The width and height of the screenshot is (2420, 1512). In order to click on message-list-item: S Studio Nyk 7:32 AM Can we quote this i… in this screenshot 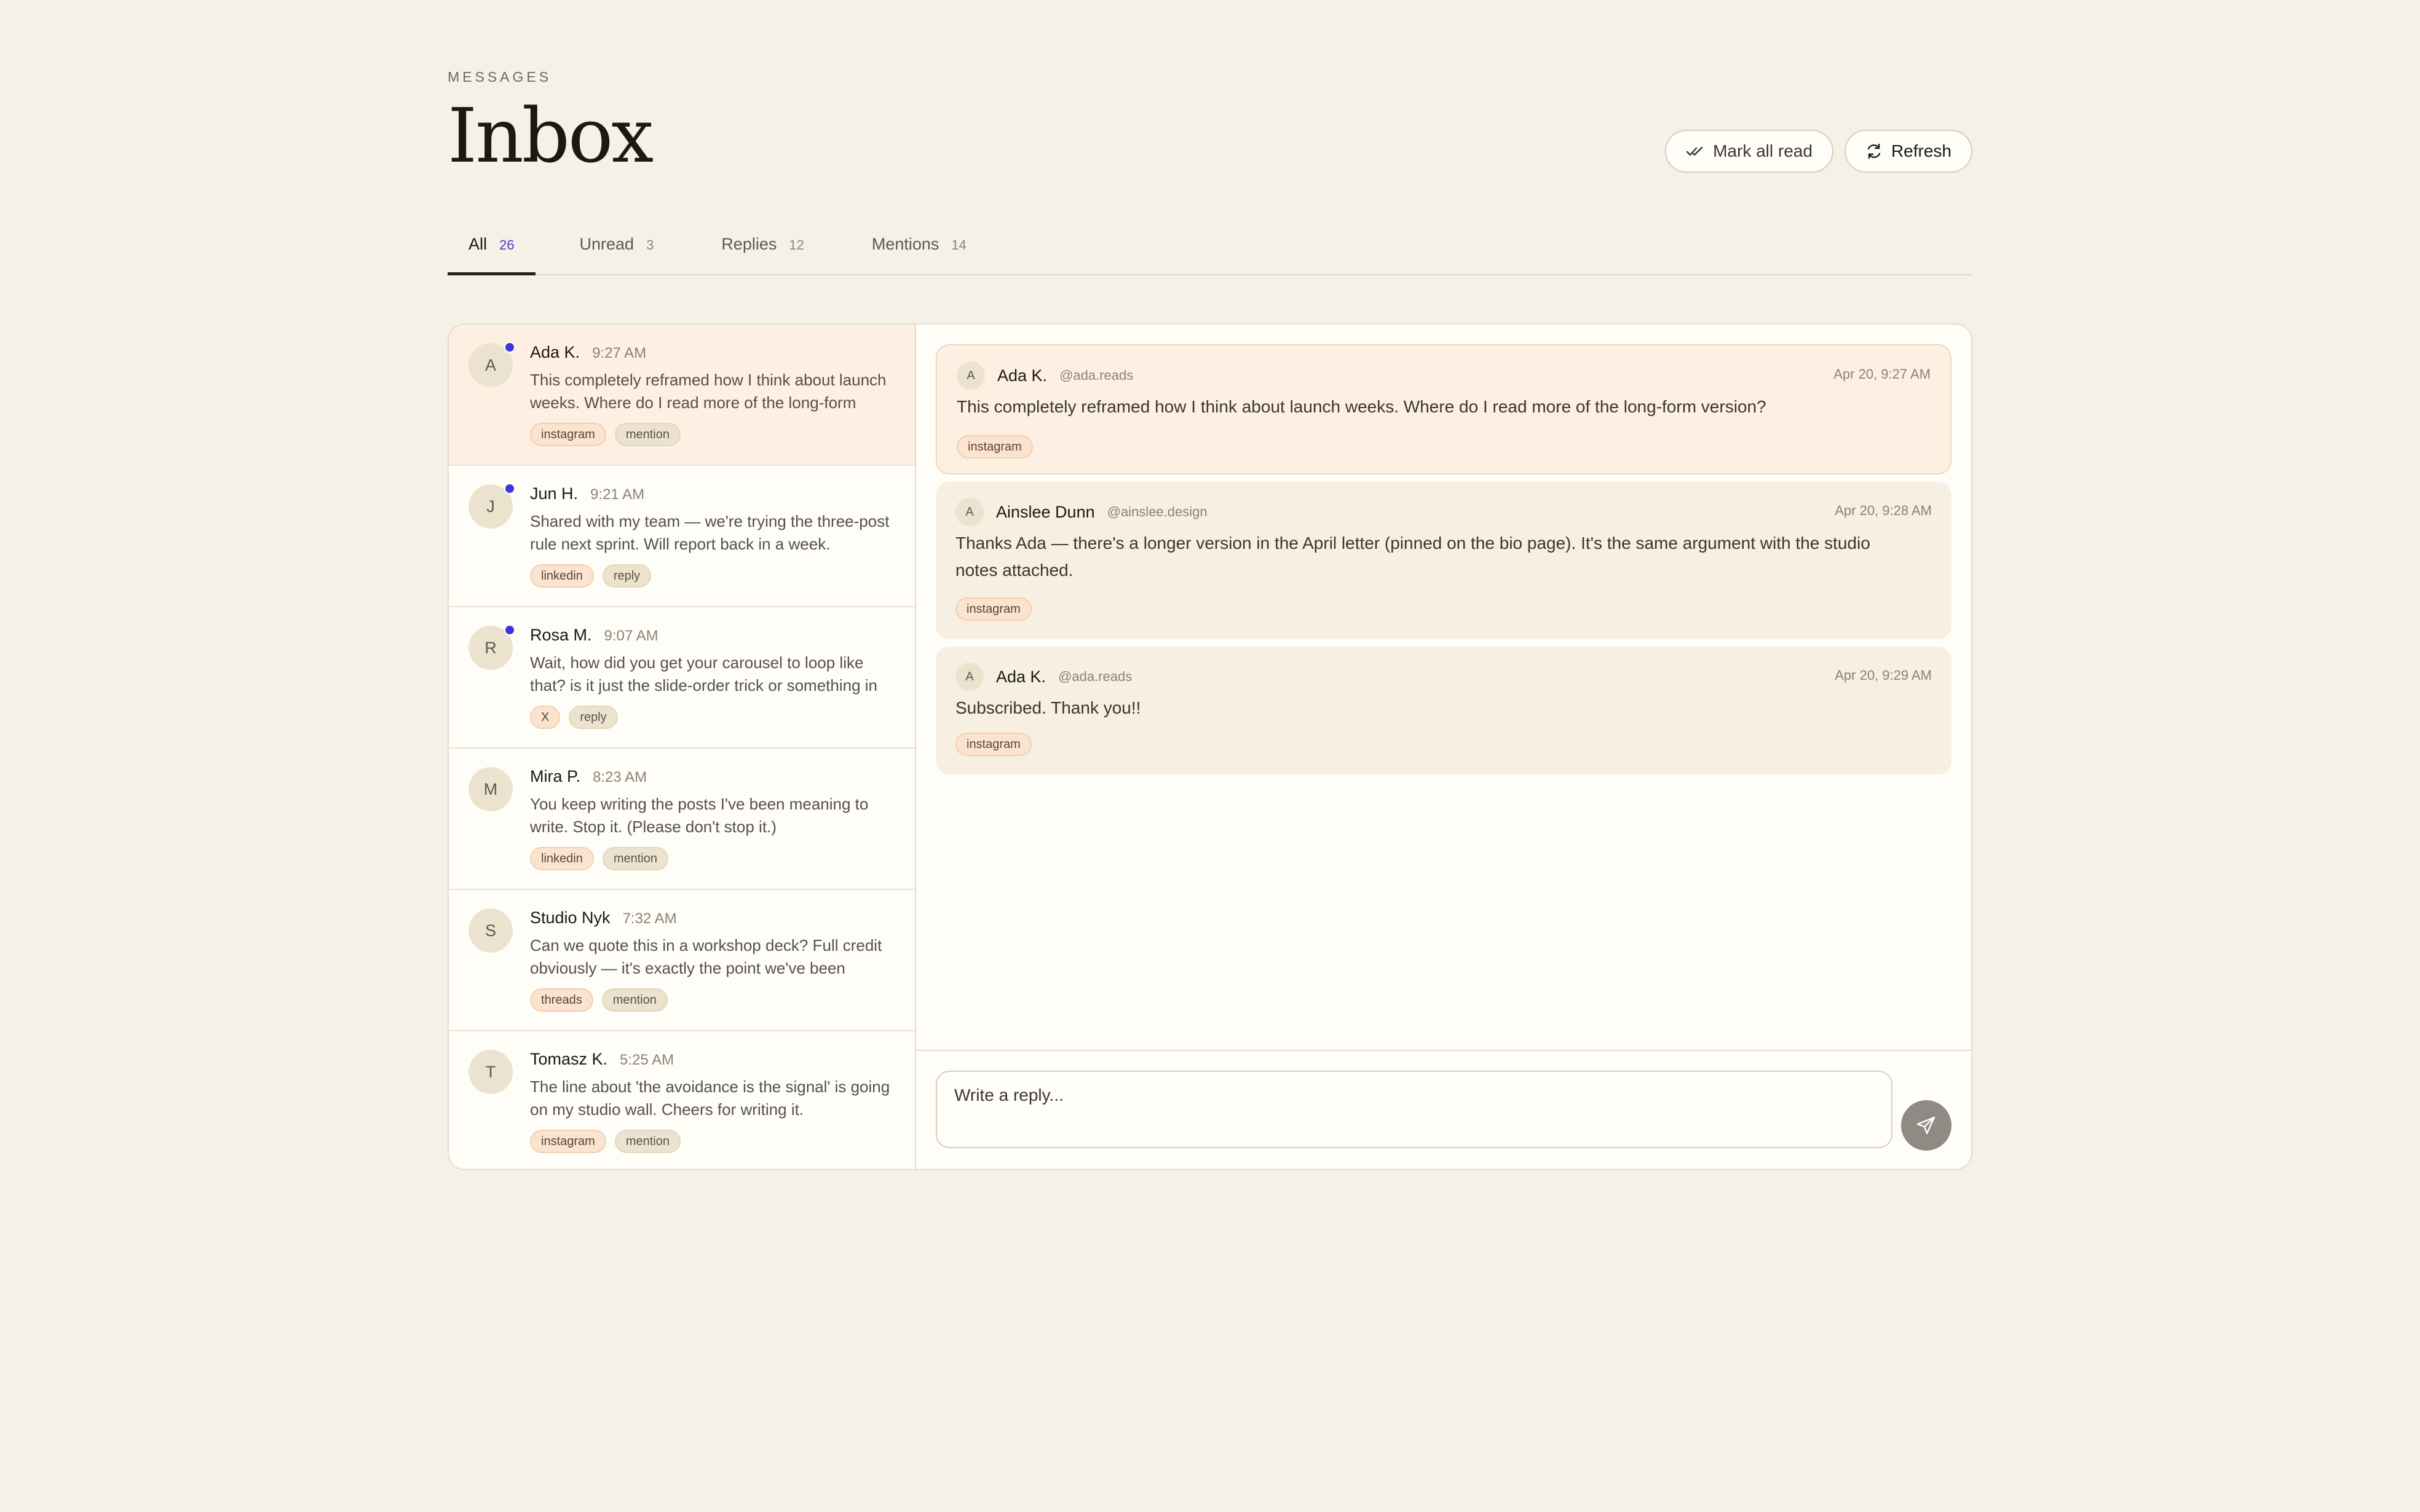, I will do `click(682, 960)`.